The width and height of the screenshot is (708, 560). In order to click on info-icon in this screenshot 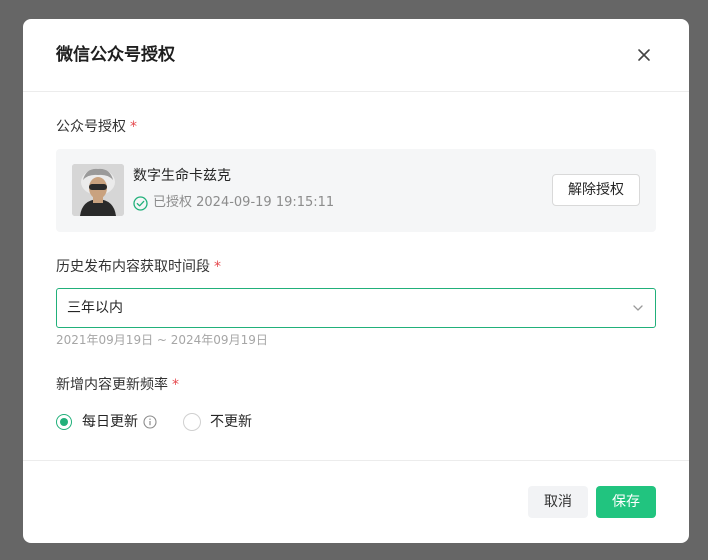, I will do `click(150, 422)`.